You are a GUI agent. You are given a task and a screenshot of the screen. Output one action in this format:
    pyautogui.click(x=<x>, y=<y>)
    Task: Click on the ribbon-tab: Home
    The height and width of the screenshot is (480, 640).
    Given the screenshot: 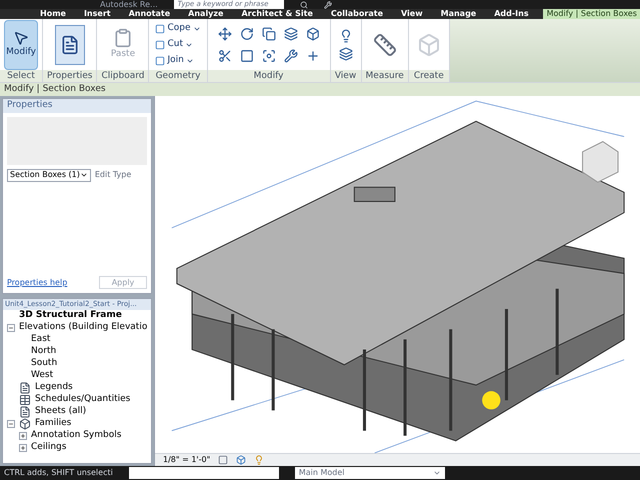 What is the action you would take?
    pyautogui.click(x=53, y=14)
    